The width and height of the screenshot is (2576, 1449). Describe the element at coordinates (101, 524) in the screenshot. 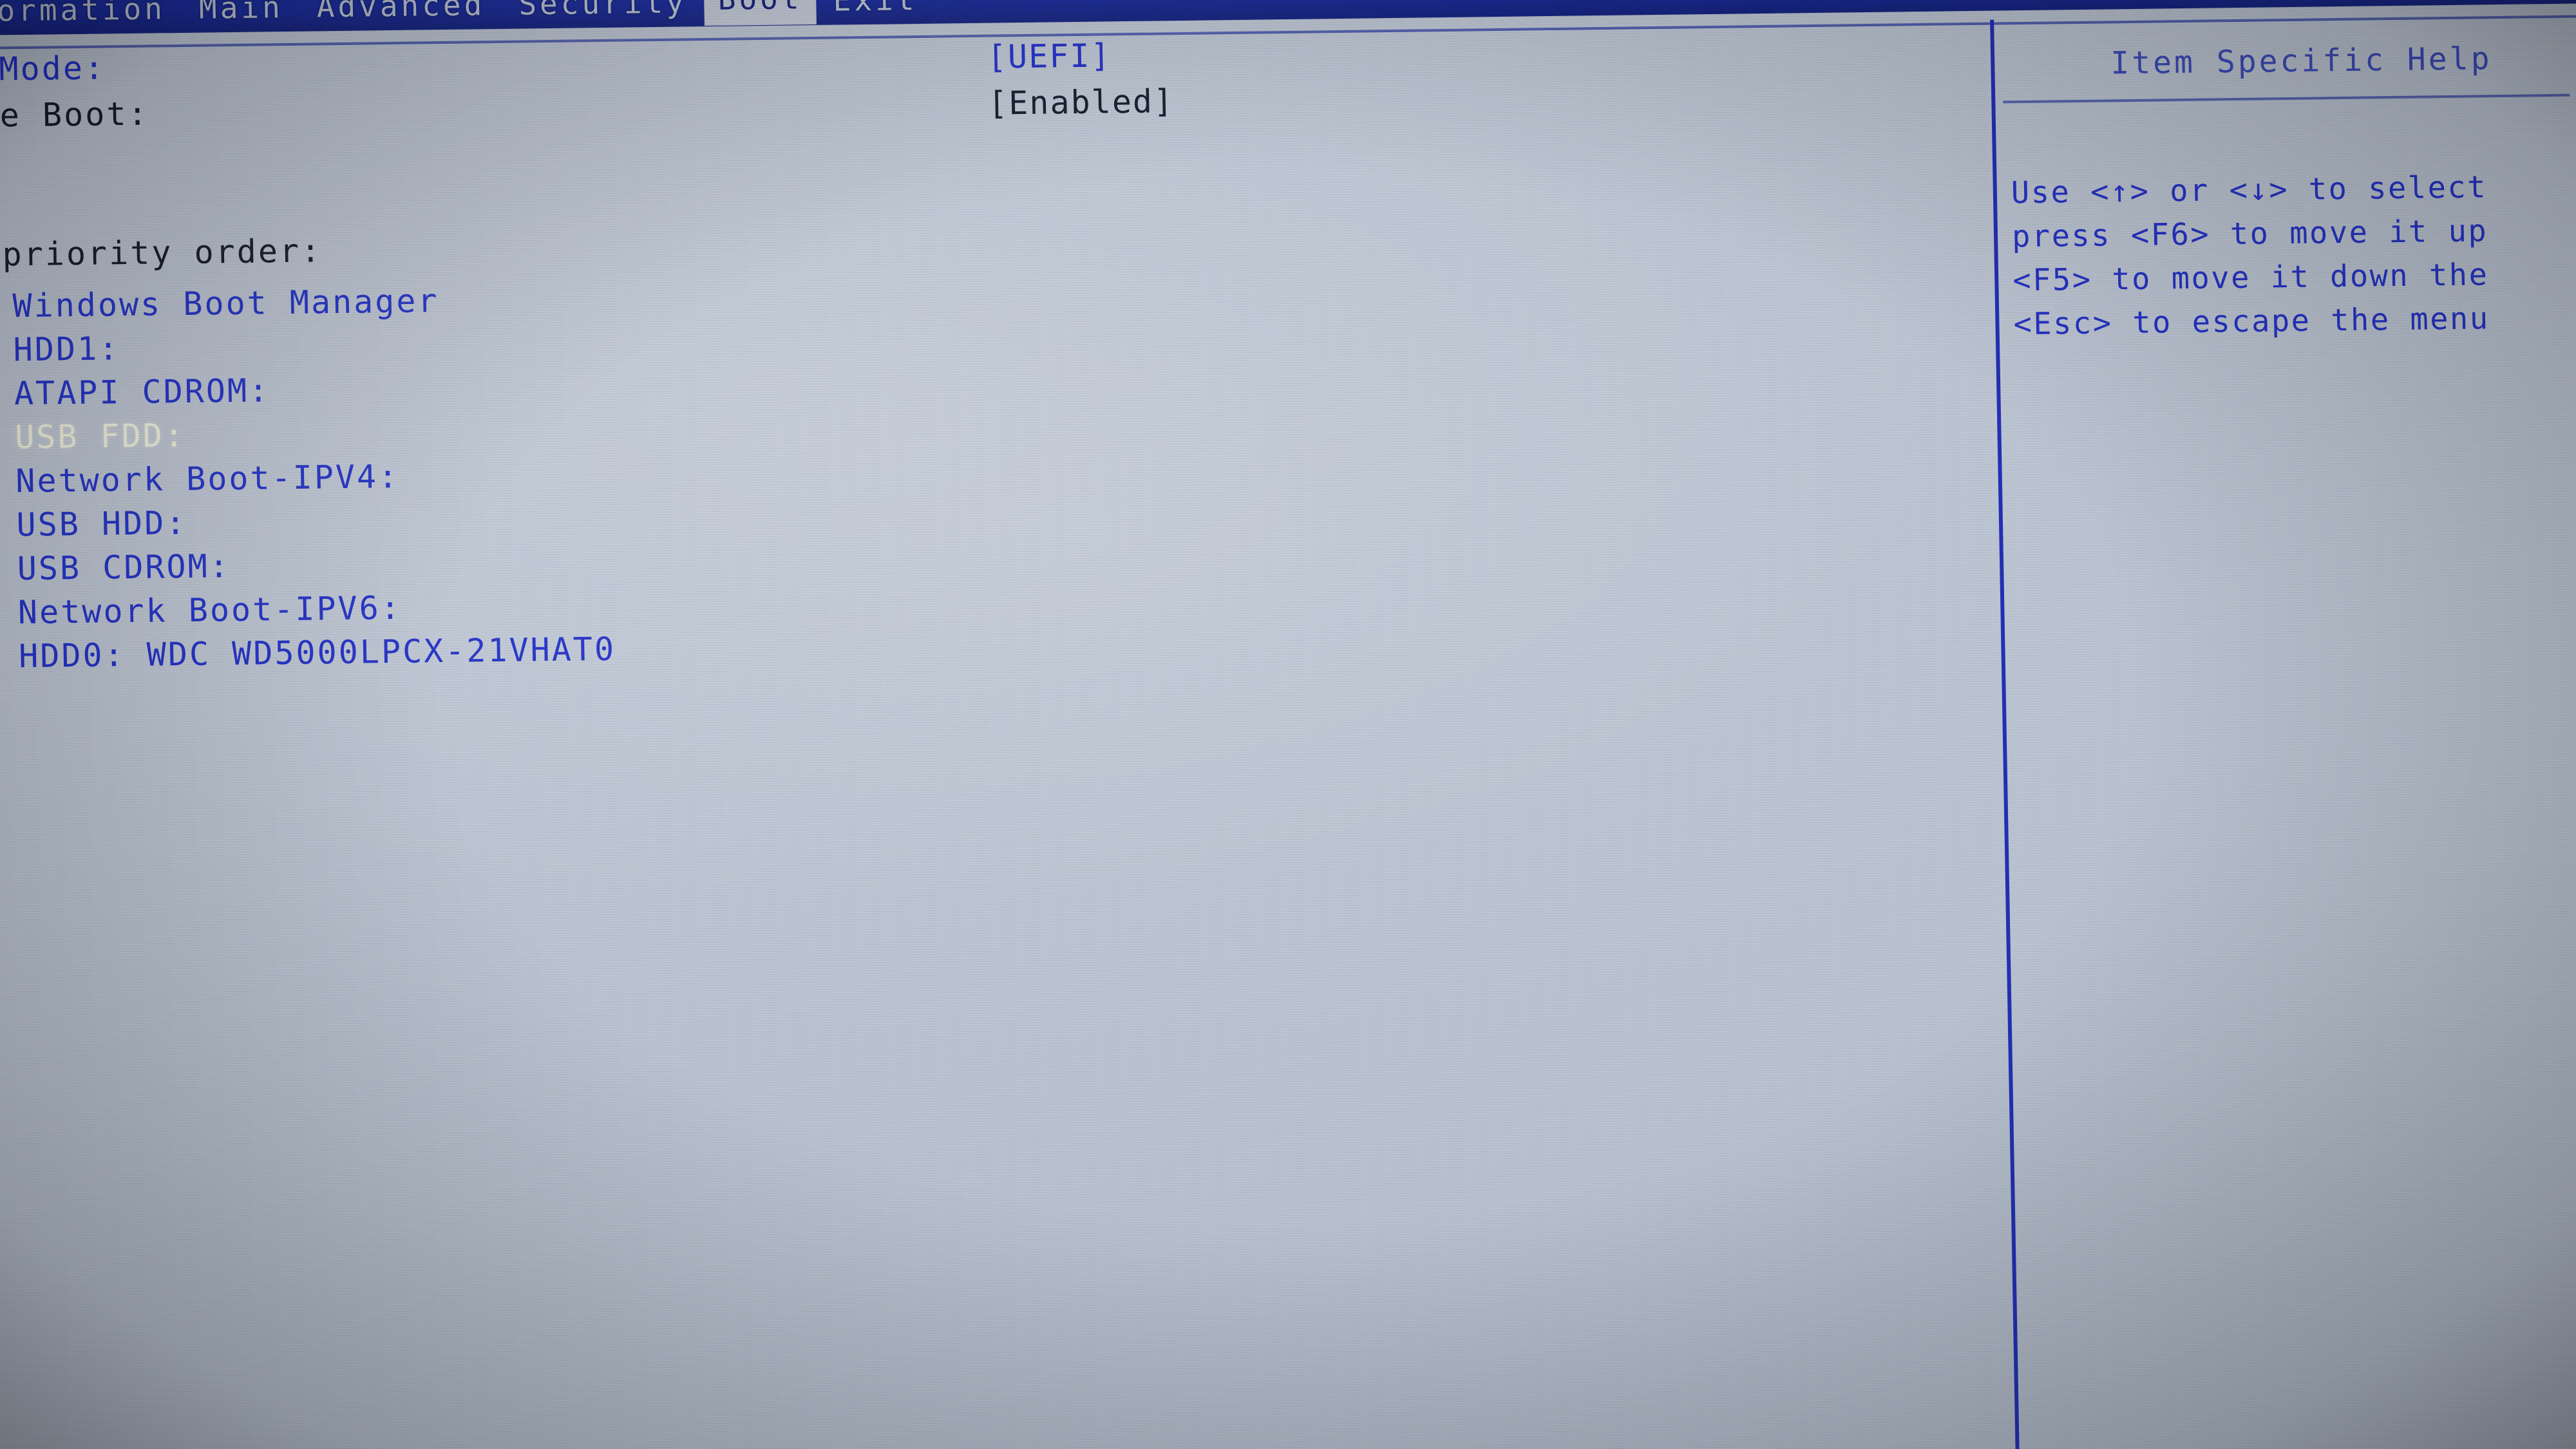

I see `boot-order-device-name: USB HDD:` at that location.